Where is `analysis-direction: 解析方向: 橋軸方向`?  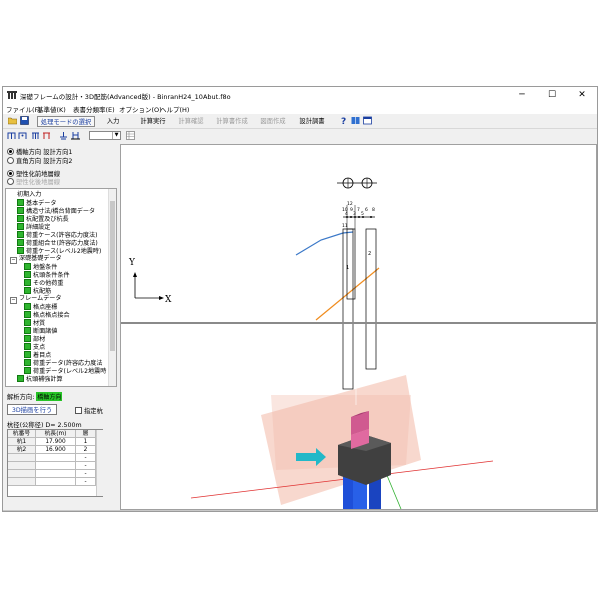
analysis-direction: 解析方向: 橋軸方向 is located at coordinates (35, 396).